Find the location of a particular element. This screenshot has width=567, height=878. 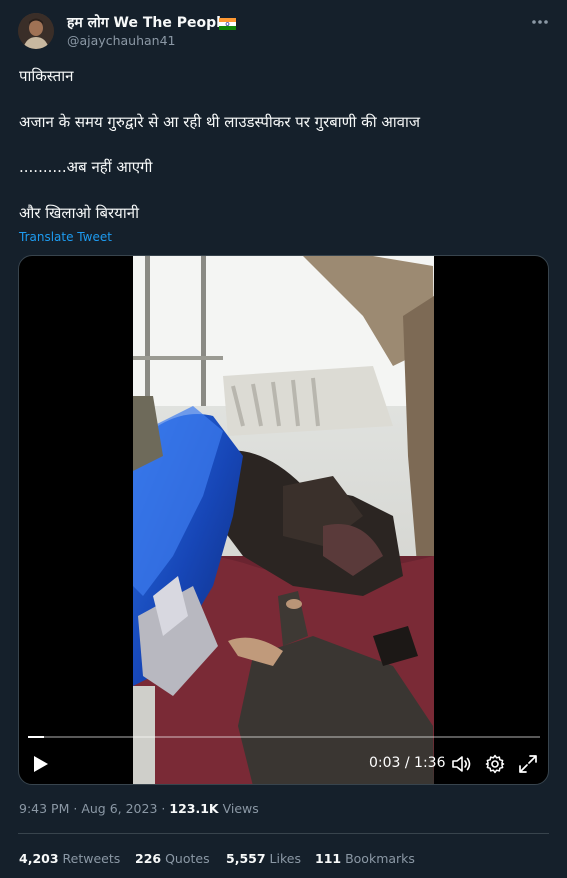

tweet-time: 9:43 PM is located at coordinates (44, 808).